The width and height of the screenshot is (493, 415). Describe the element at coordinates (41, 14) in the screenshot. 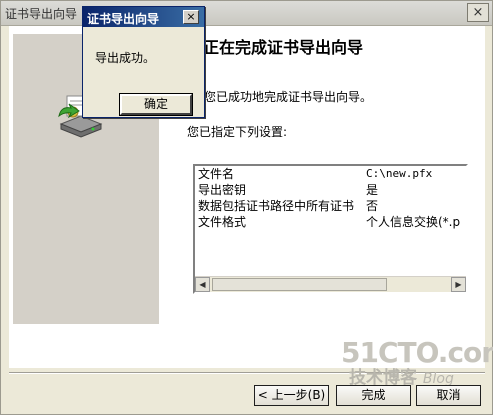

I see `wizard-title: 证书导出向导` at that location.